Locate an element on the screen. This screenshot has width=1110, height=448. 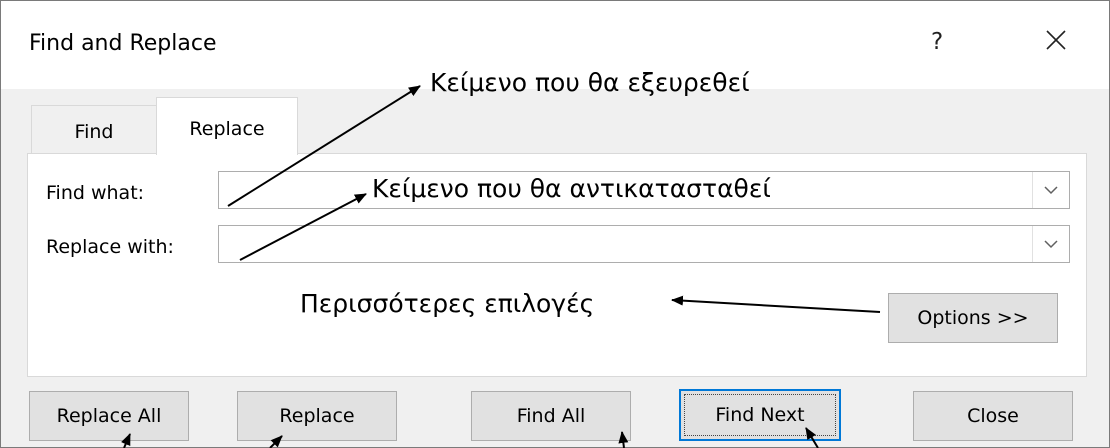
tab-find-label: Find is located at coordinates (94, 132).